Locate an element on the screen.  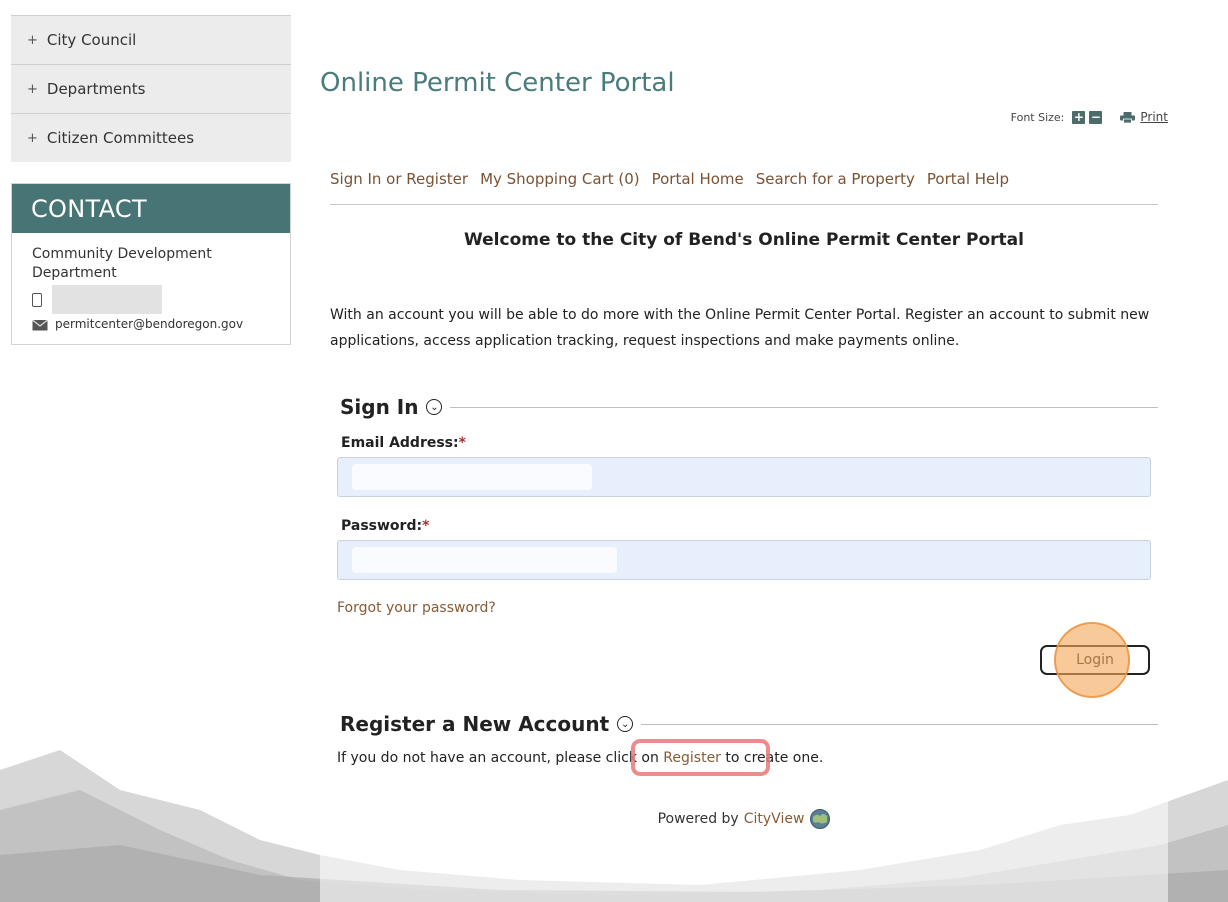
print-link: Print is located at coordinates (1154, 117).